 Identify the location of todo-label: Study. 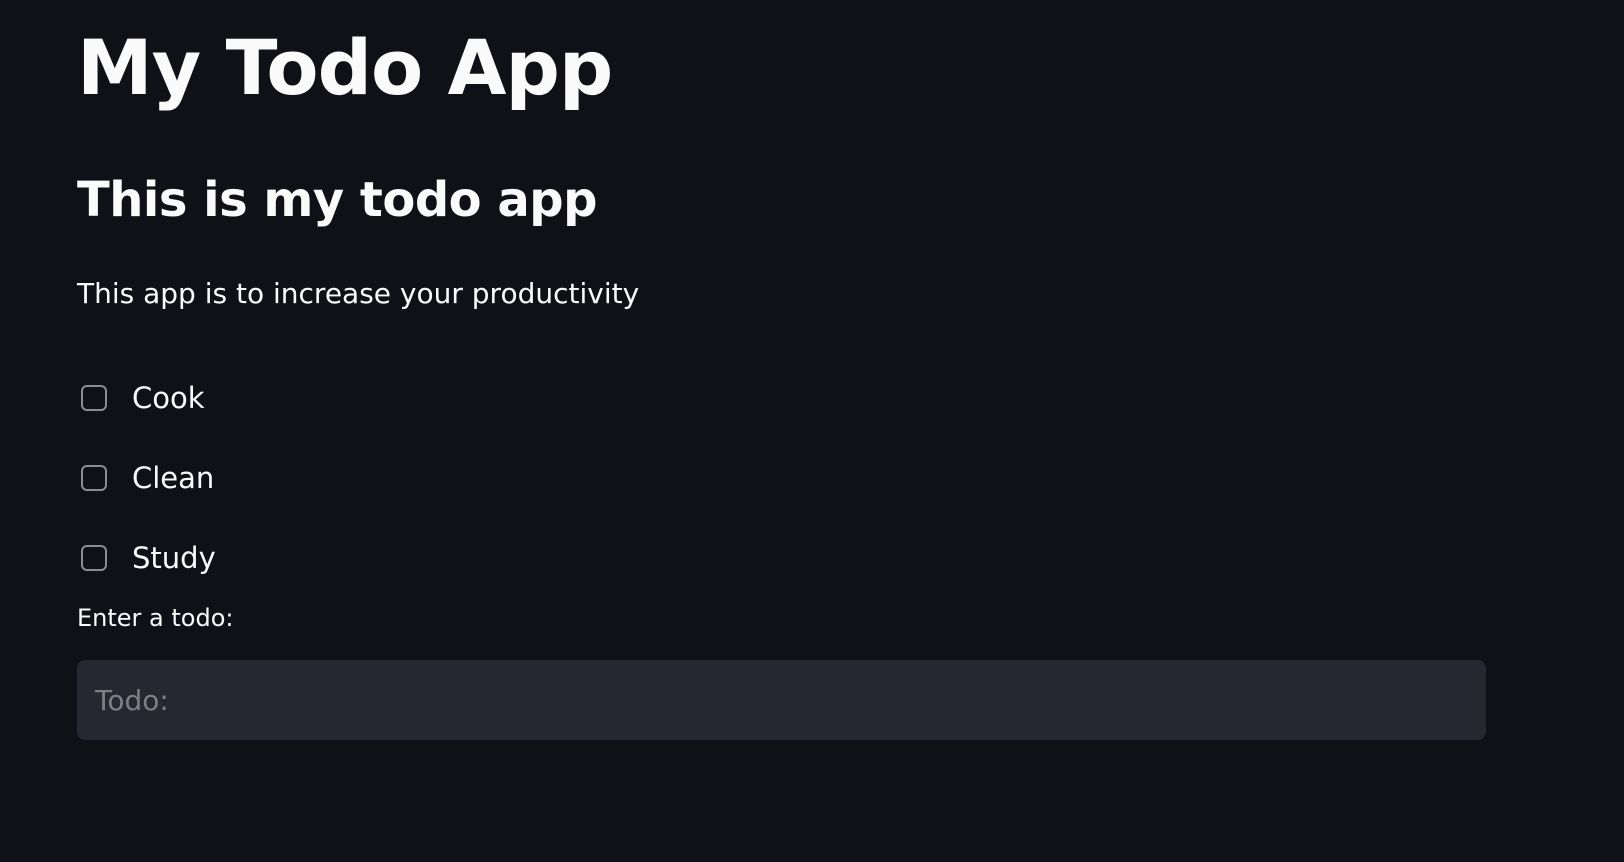
(174, 557).